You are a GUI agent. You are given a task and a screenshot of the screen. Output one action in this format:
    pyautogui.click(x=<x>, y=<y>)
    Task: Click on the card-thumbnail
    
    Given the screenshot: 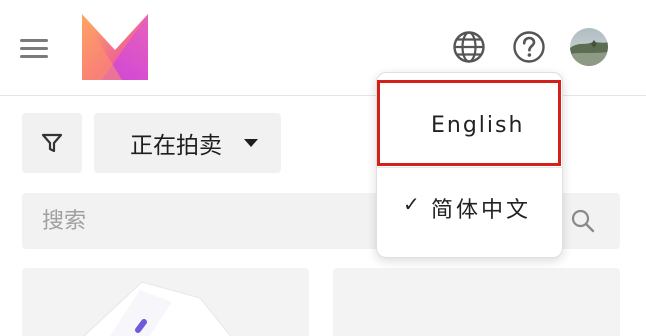 What is the action you would take?
    pyautogui.click(x=157, y=308)
    